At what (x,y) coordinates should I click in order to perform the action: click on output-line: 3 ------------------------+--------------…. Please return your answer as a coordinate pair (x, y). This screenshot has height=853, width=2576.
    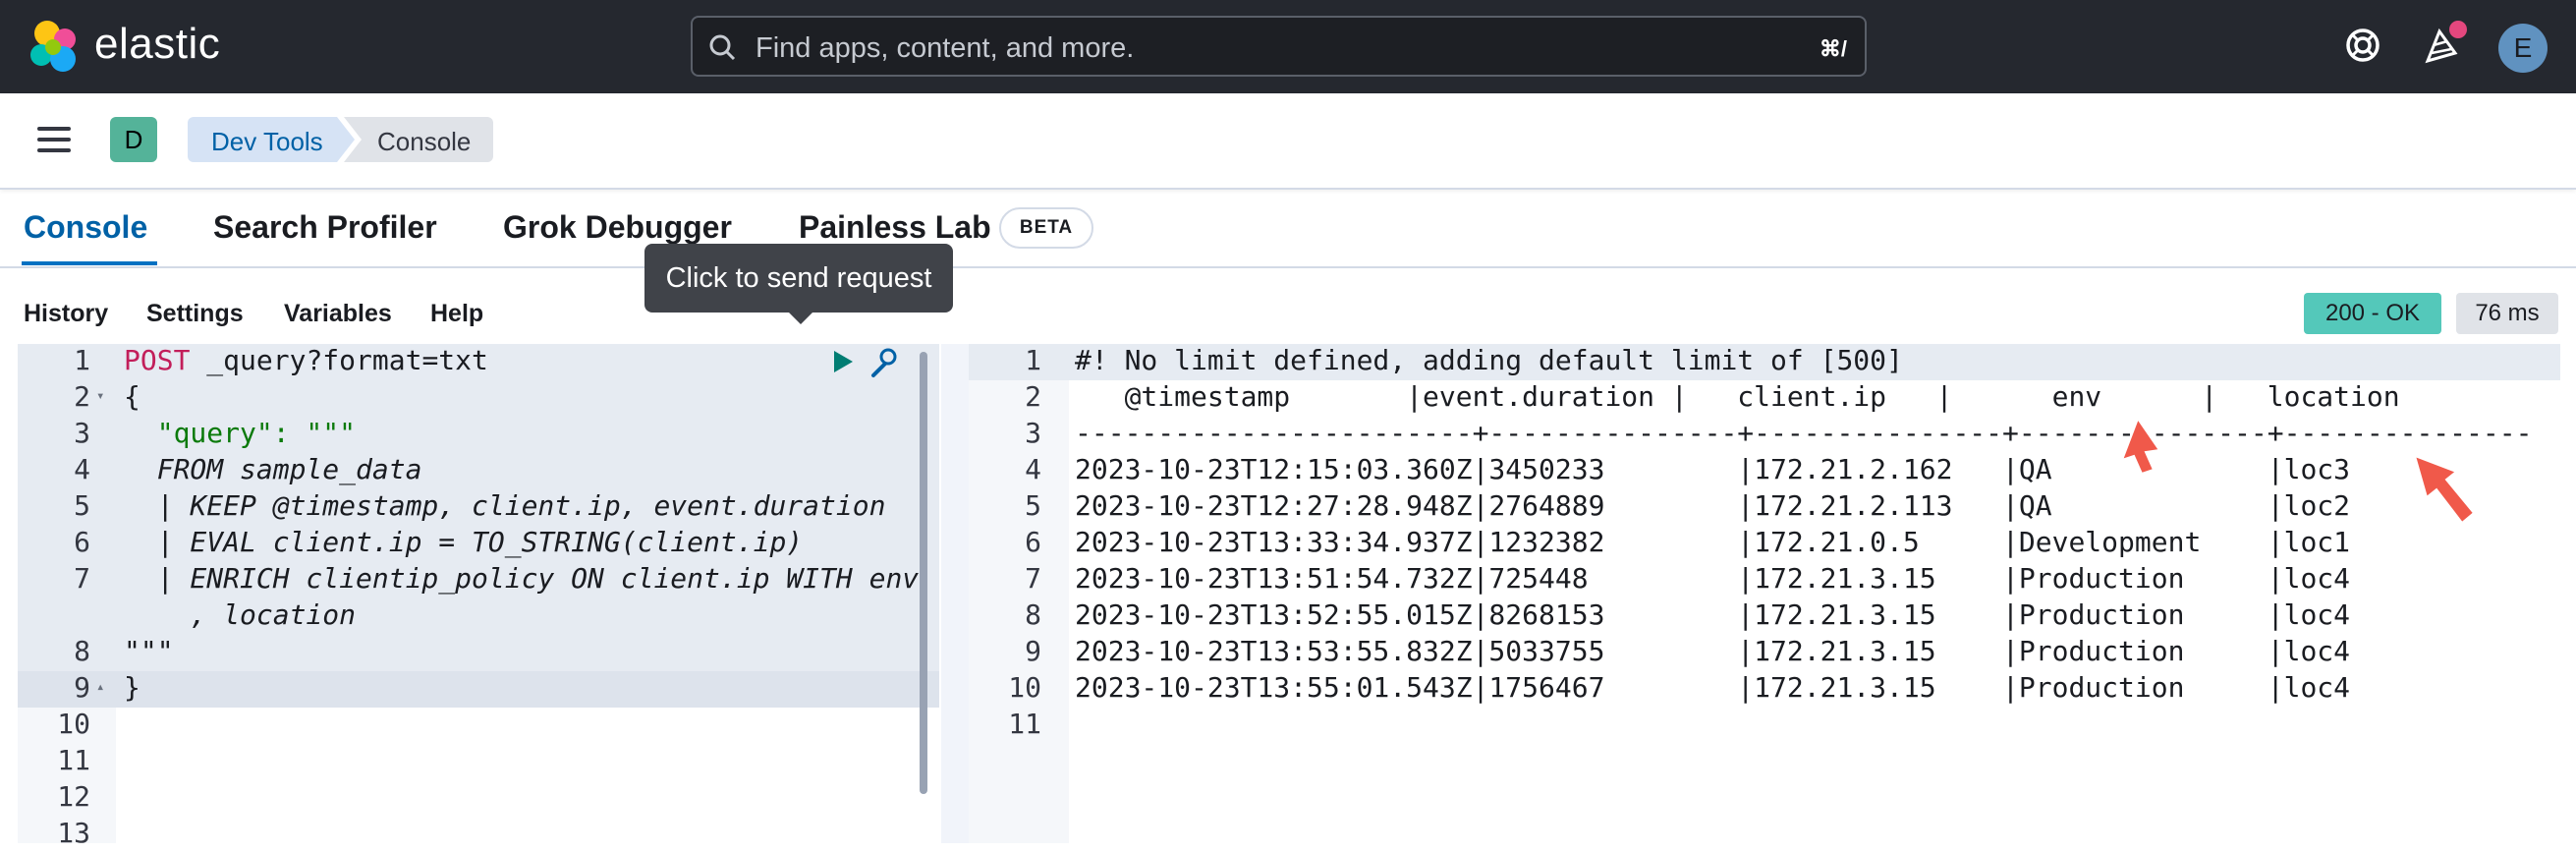
    Looking at the image, I should click on (1779, 433).